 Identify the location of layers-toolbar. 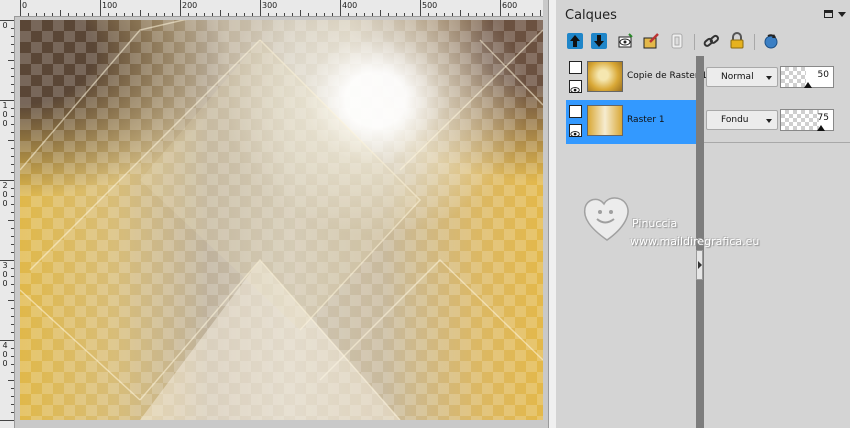
(703, 42).